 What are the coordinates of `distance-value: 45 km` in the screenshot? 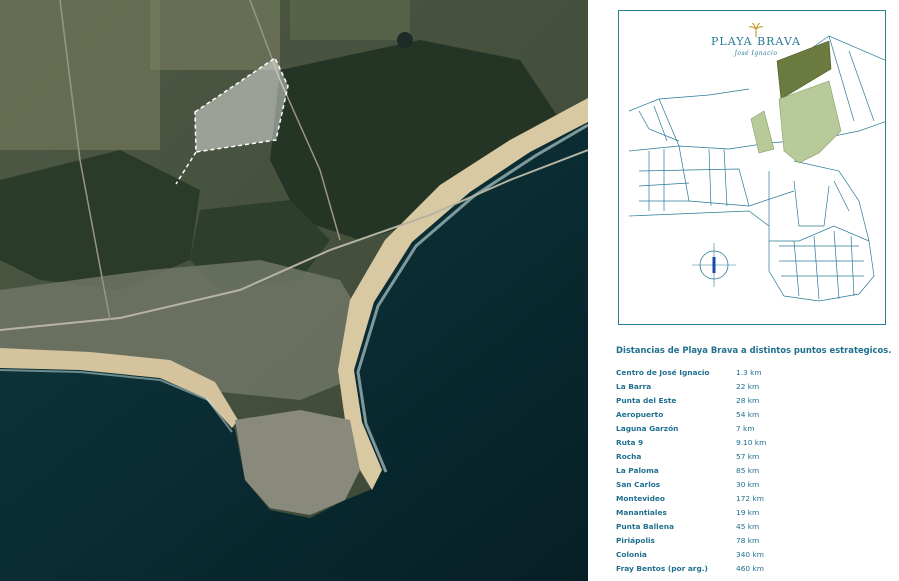 It's located at (748, 526).